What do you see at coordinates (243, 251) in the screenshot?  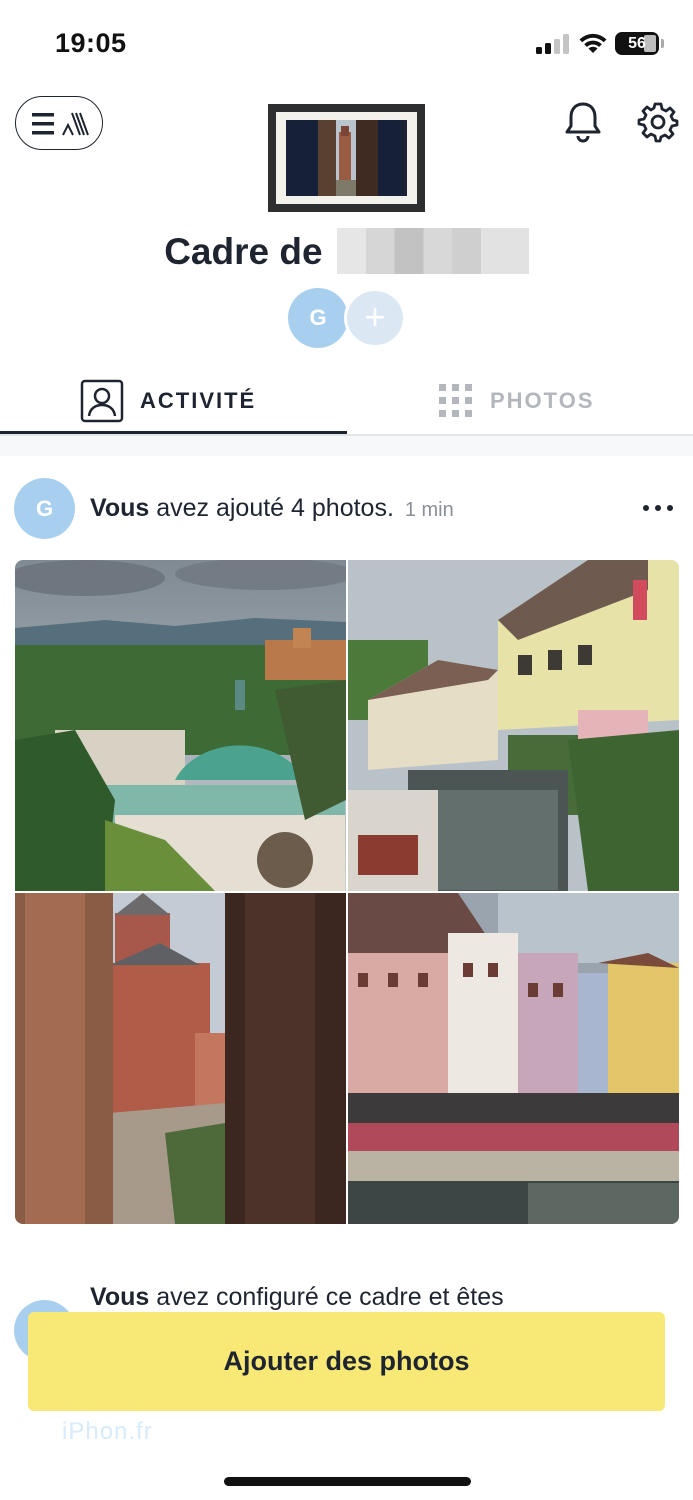 I see `frame-title-prefix: Cadre de` at bounding box center [243, 251].